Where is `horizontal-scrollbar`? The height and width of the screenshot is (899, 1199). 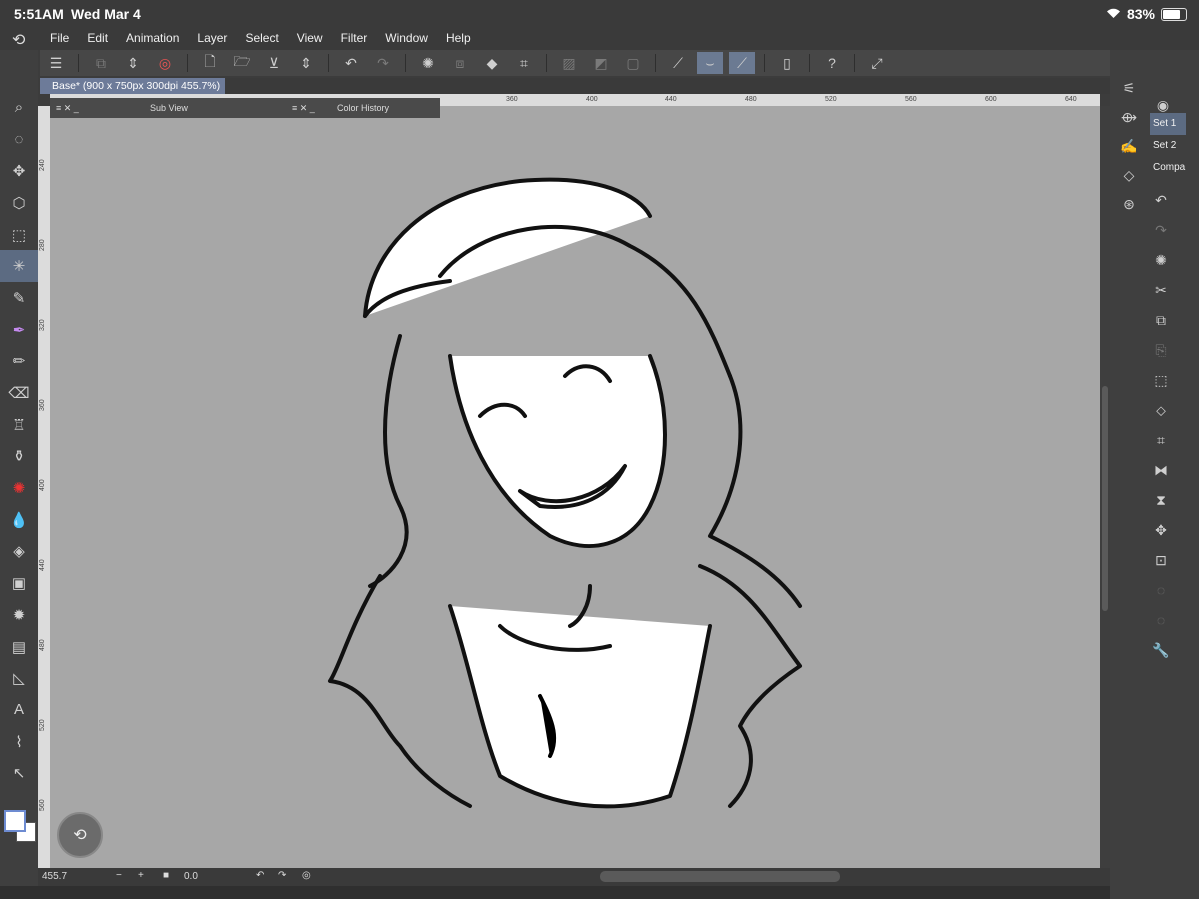
horizontal-scrollbar is located at coordinates (720, 876).